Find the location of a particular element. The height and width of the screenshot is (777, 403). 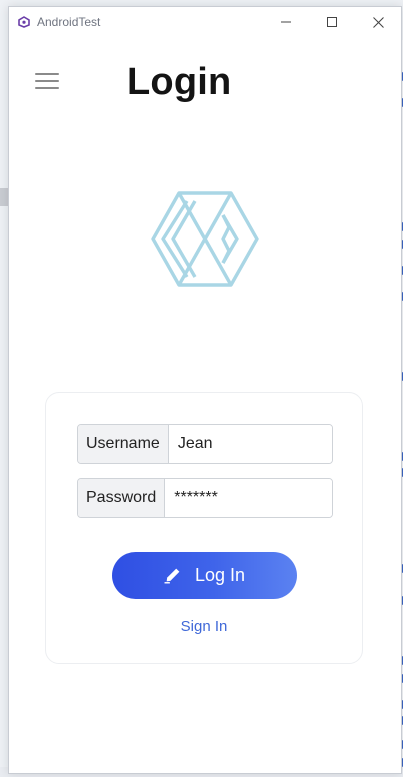

password-field: Password ******* is located at coordinates (205, 498).